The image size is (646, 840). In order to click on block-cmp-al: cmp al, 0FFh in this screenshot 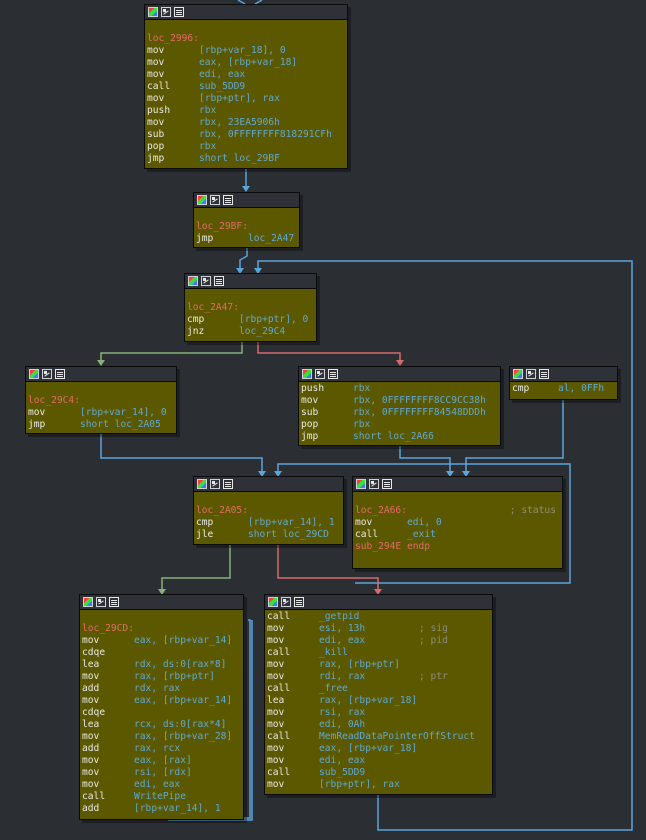, I will do `click(563, 383)`.